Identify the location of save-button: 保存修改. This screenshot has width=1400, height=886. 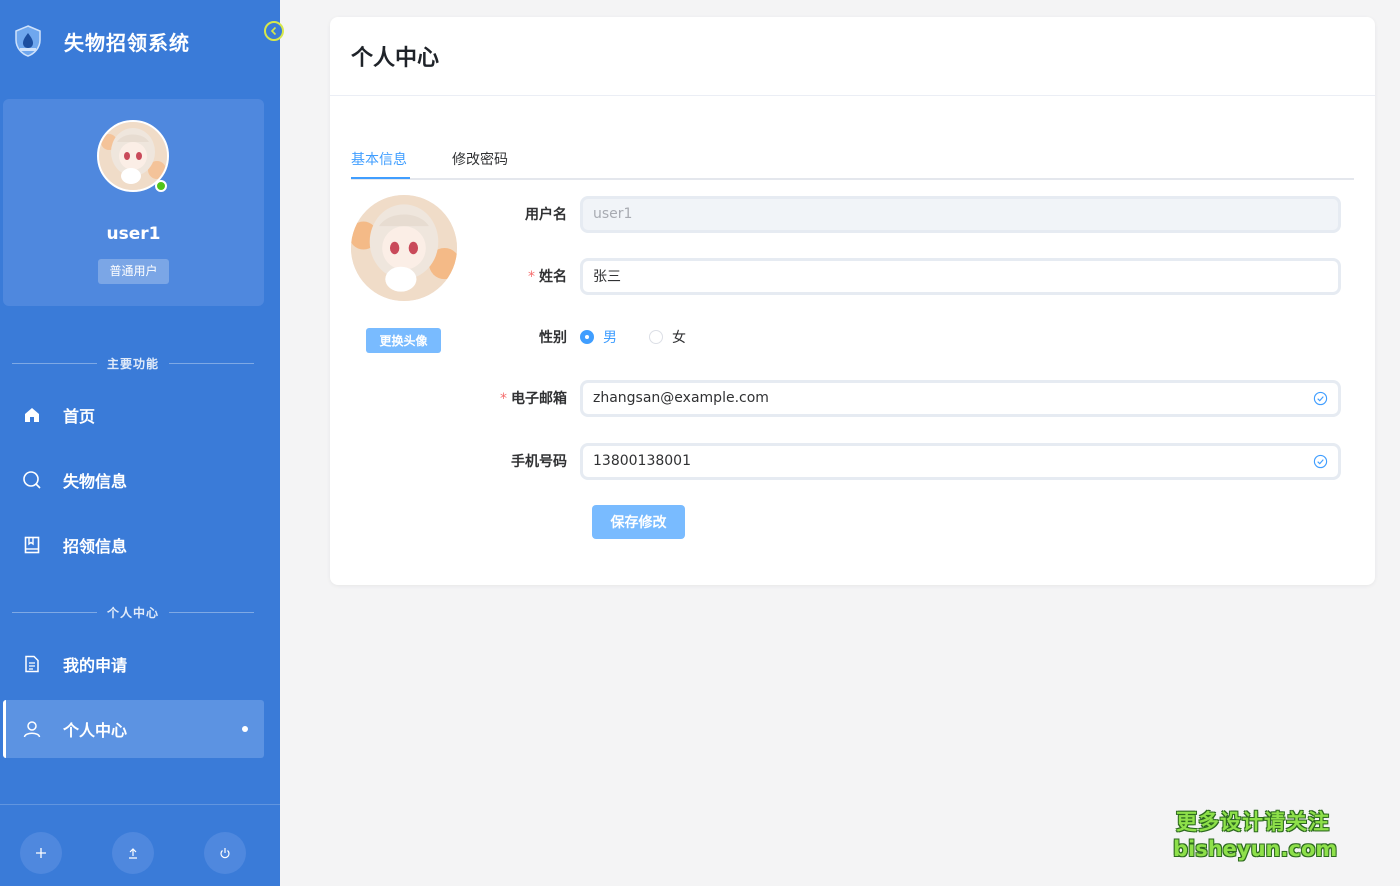
(638, 522).